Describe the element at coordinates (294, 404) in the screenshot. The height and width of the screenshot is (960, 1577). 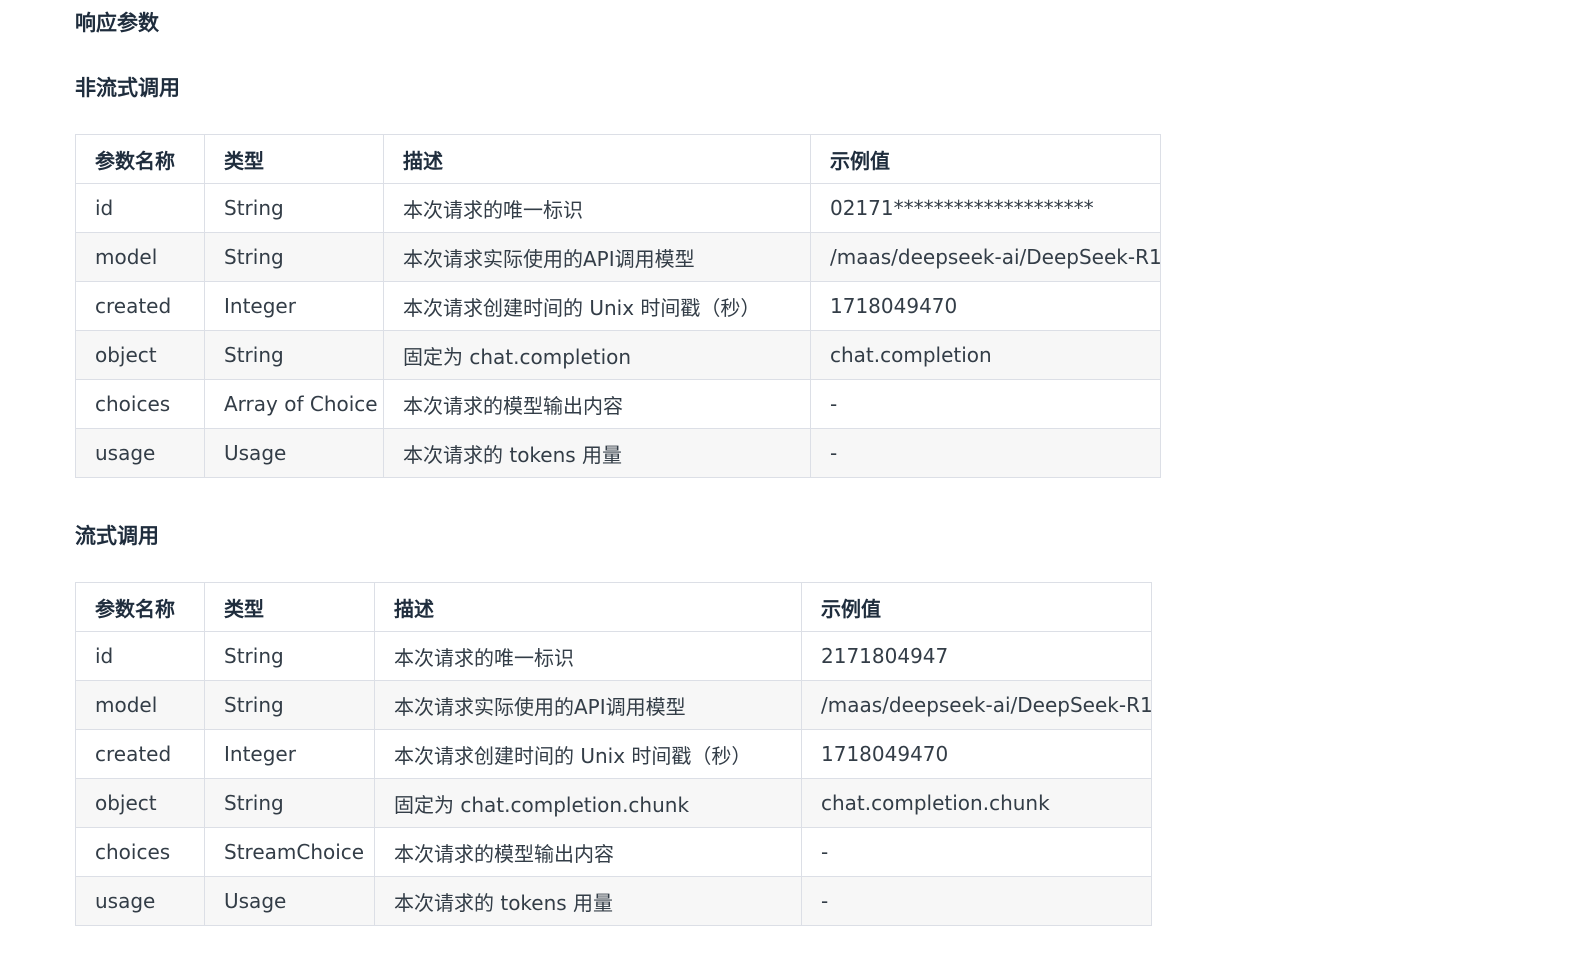
I see `type-cell: Array of Choice` at that location.